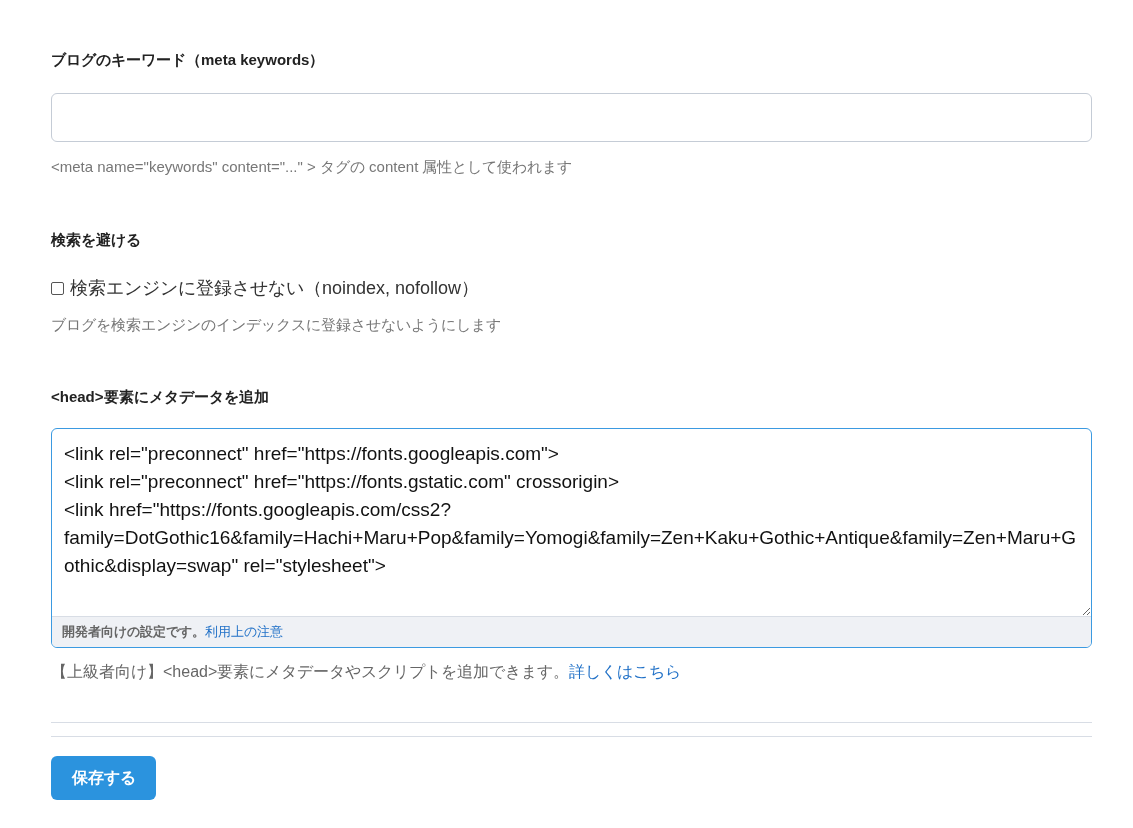 The width and height of the screenshot is (1133, 828). What do you see at coordinates (310, 672) in the screenshot?
I see `help-text: 【上級者向け】<head>要素にメタデータやスクリプトを追加できます。` at bounding box center [310, 672].